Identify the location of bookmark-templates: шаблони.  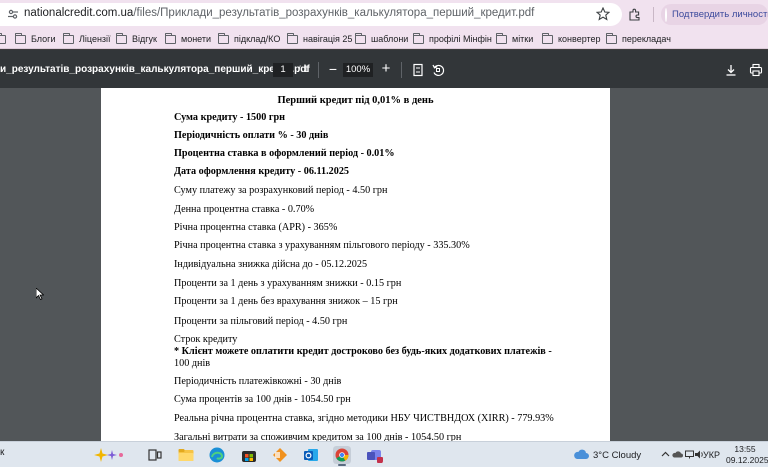
(381, 39).